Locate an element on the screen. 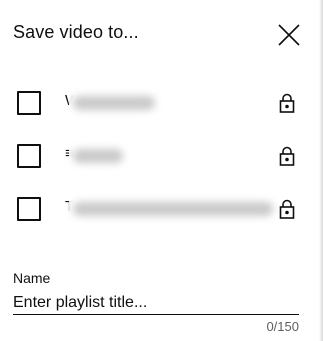 Image resolution: width=323 pixels, height=341 pixels. close-button is located at coordinates (289, 35).